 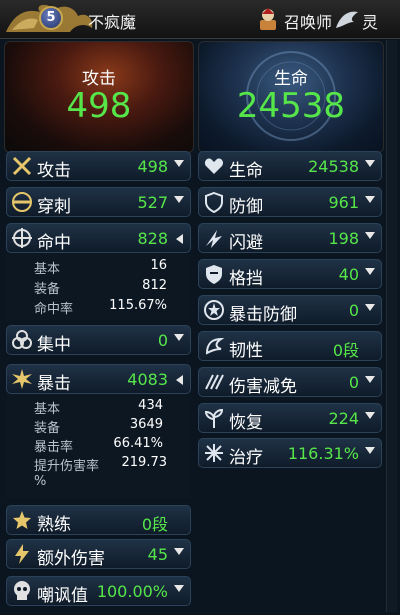 What do you see at coordinates (343, 202) in the screenshot?
I see `stat-value: 961` at bounding box center [343, 202].